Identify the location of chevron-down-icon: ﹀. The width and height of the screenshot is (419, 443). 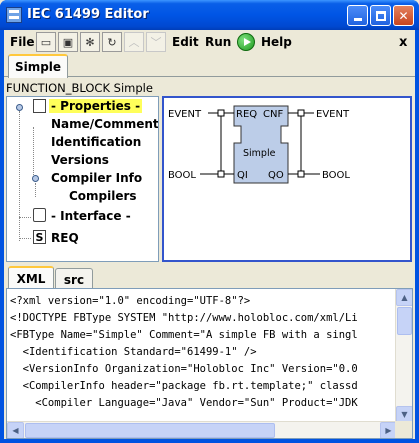
(156, 42).